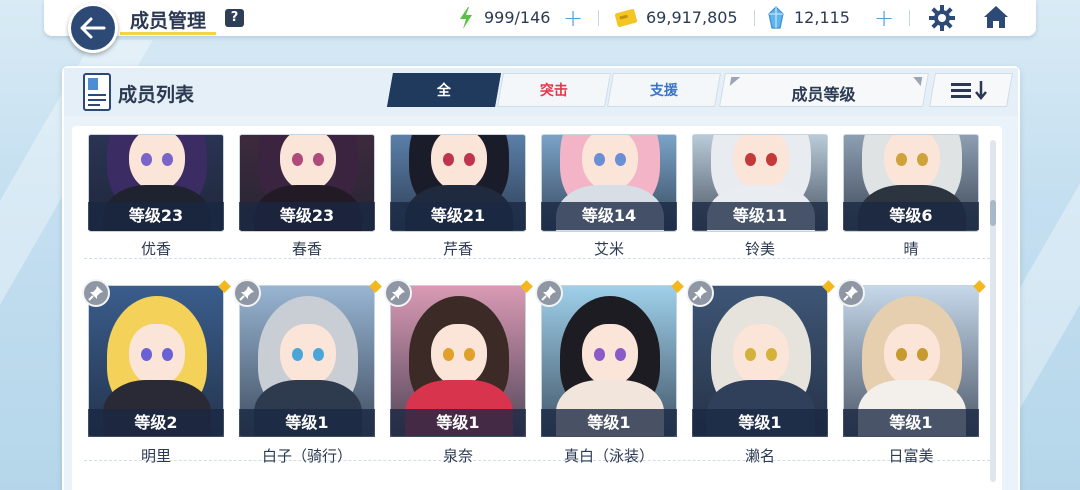  Describe the element at coordinates (168, 21) in the screenshot. I see `page-title: 成员管理` at that location.